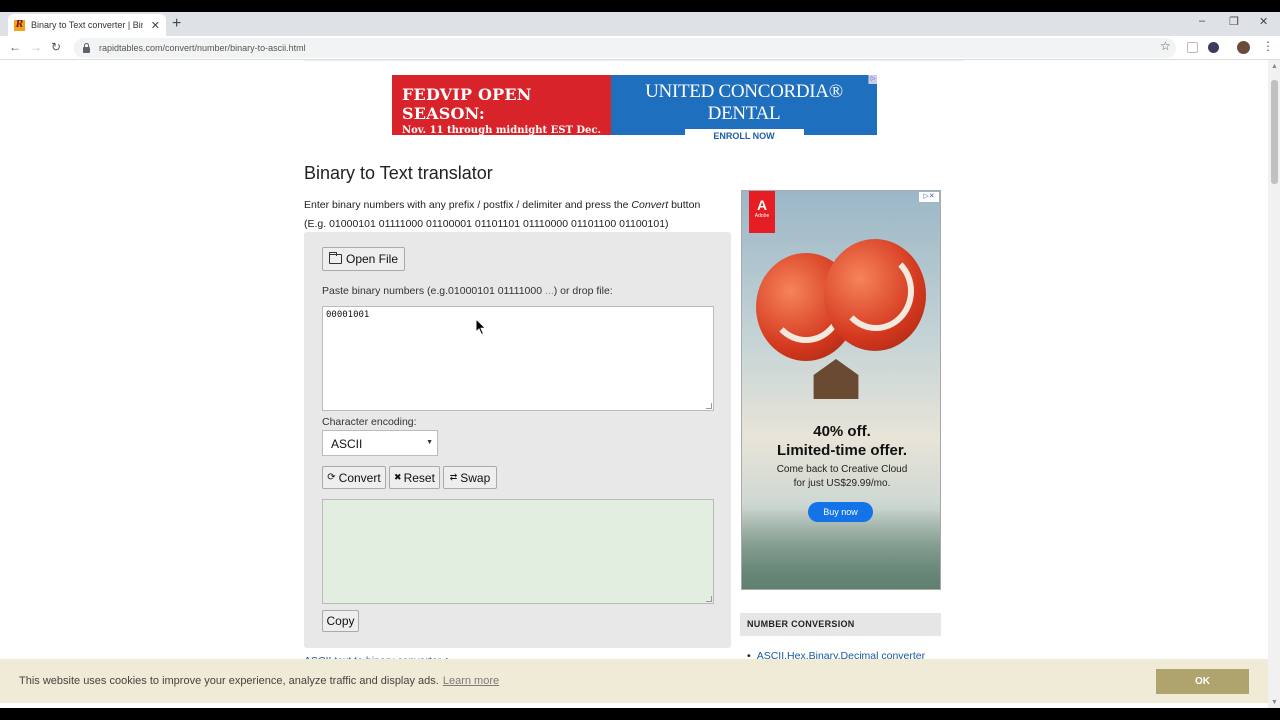 This screenshot has height=720, width=1280. What do you see at coordinates (331, 477) in the screenshot?
I see `refresh-icon: ⟳` at bounding box center [331, 477].